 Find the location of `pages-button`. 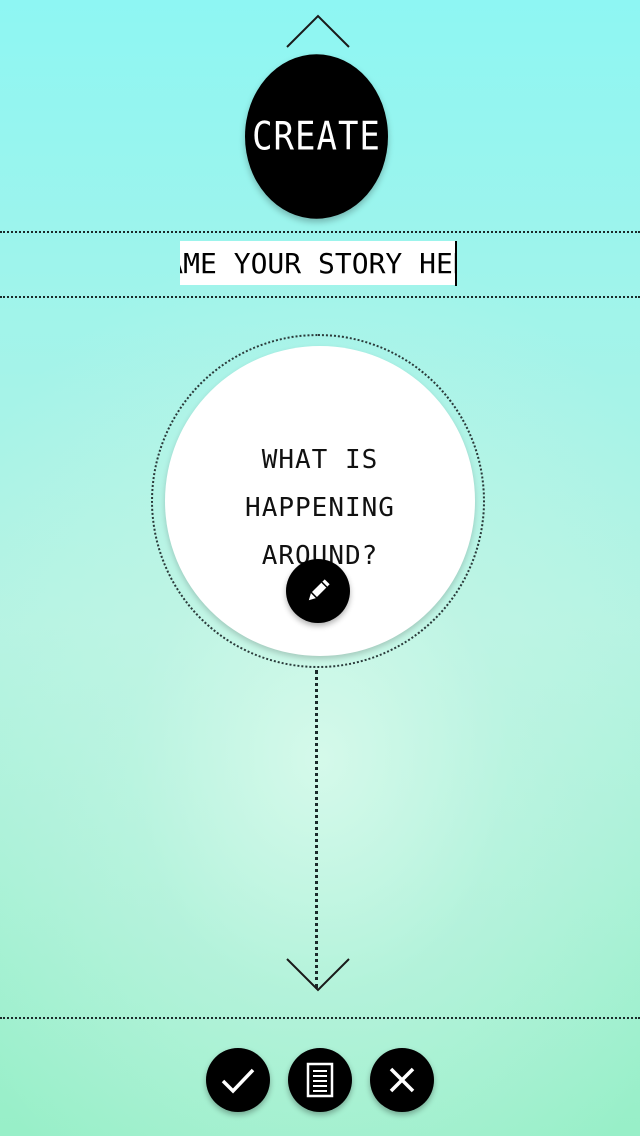

pages-button is located at coordinates (320, 1080).